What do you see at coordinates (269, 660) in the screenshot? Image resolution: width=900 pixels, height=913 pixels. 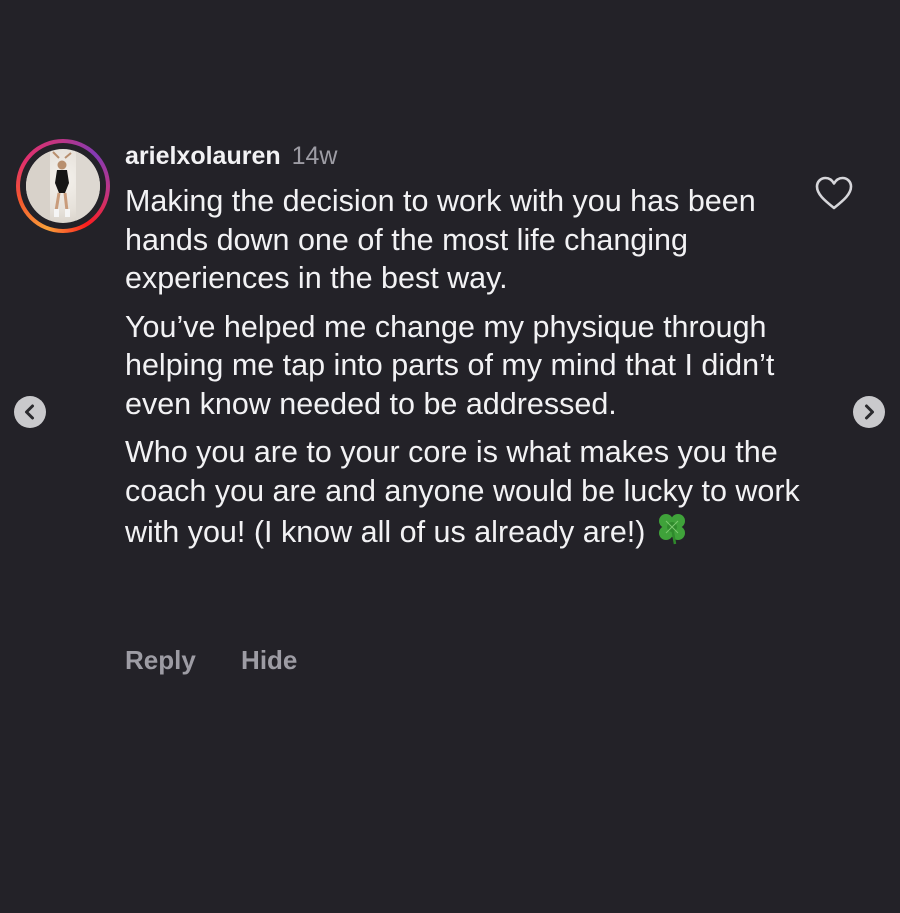 I see `hide-button: Hide` at bounding box center [269, 660].